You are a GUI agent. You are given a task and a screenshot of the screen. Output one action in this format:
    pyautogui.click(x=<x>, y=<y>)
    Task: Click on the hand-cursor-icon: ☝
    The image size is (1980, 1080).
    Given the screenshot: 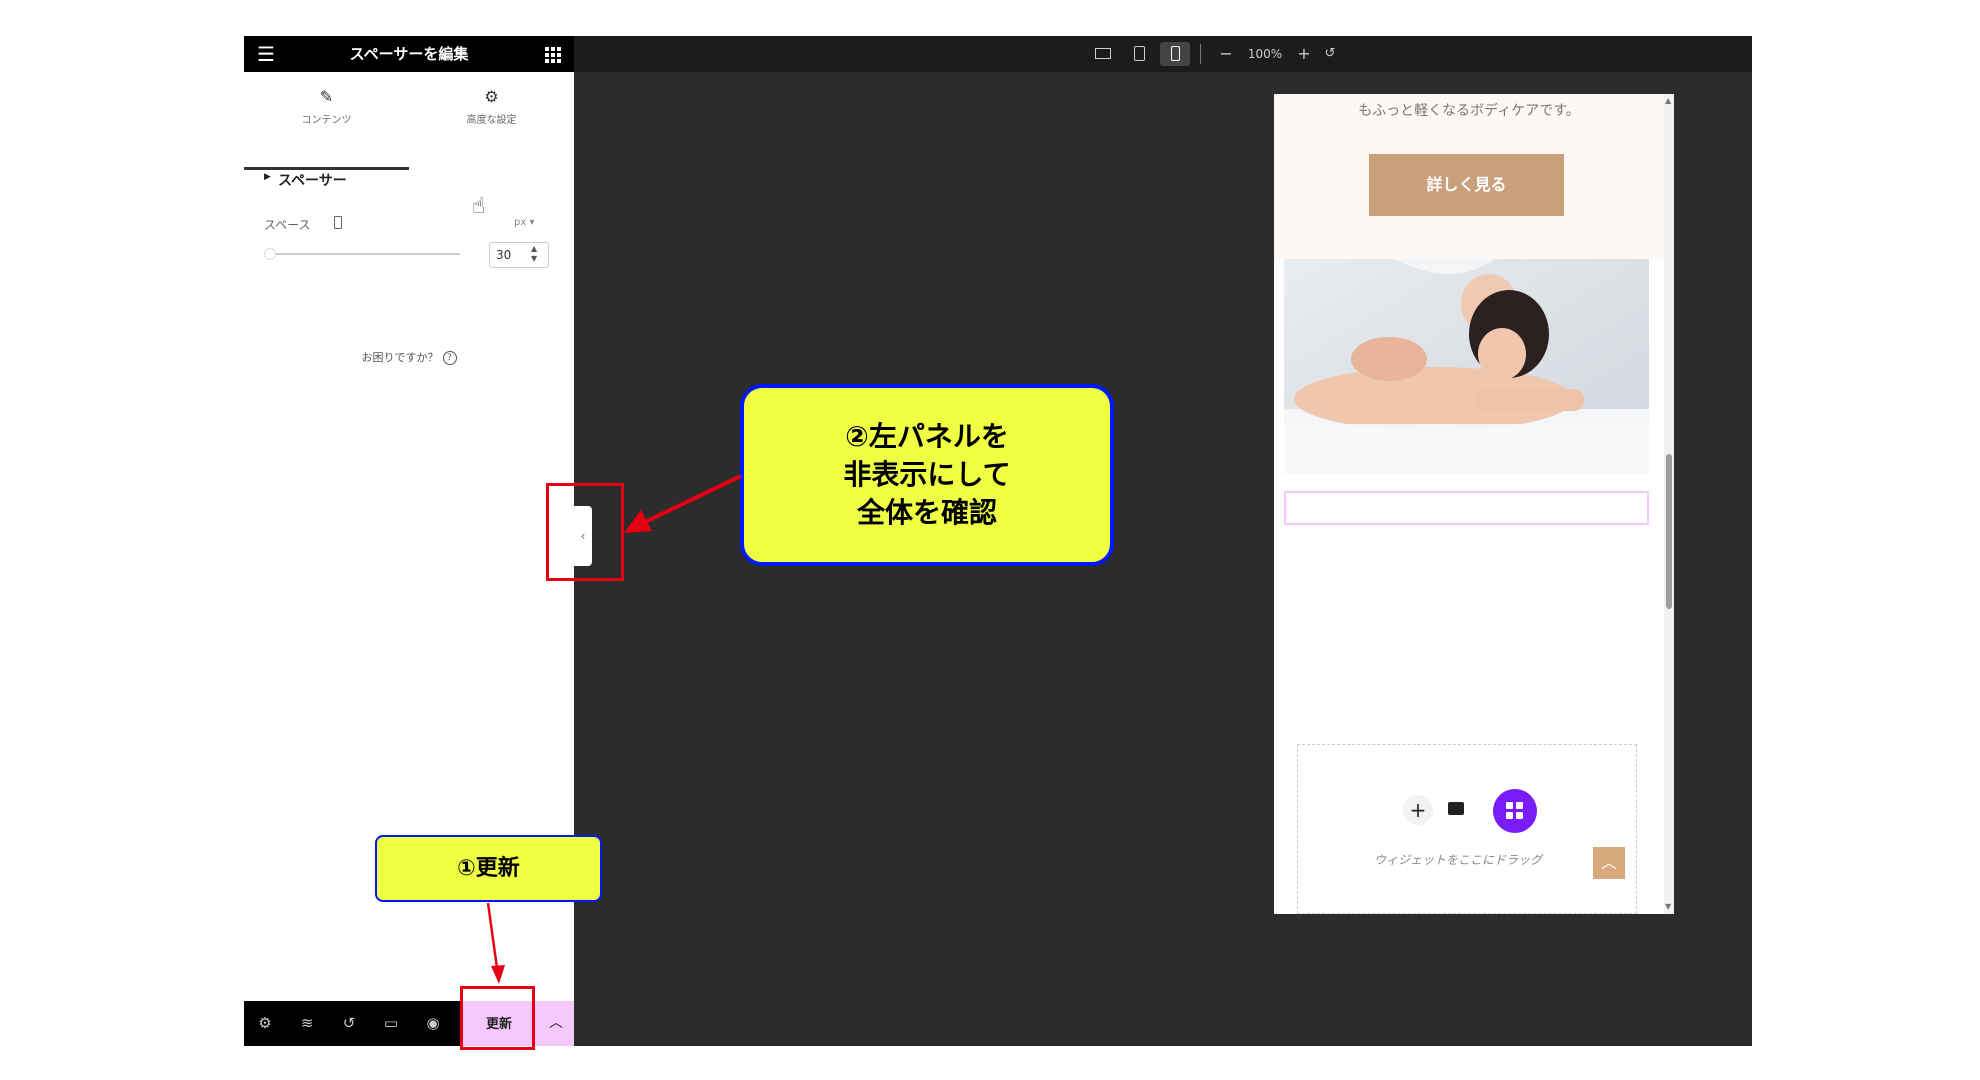 What is the action you would take?
    pyautogui.click(x=479, y=206)
    